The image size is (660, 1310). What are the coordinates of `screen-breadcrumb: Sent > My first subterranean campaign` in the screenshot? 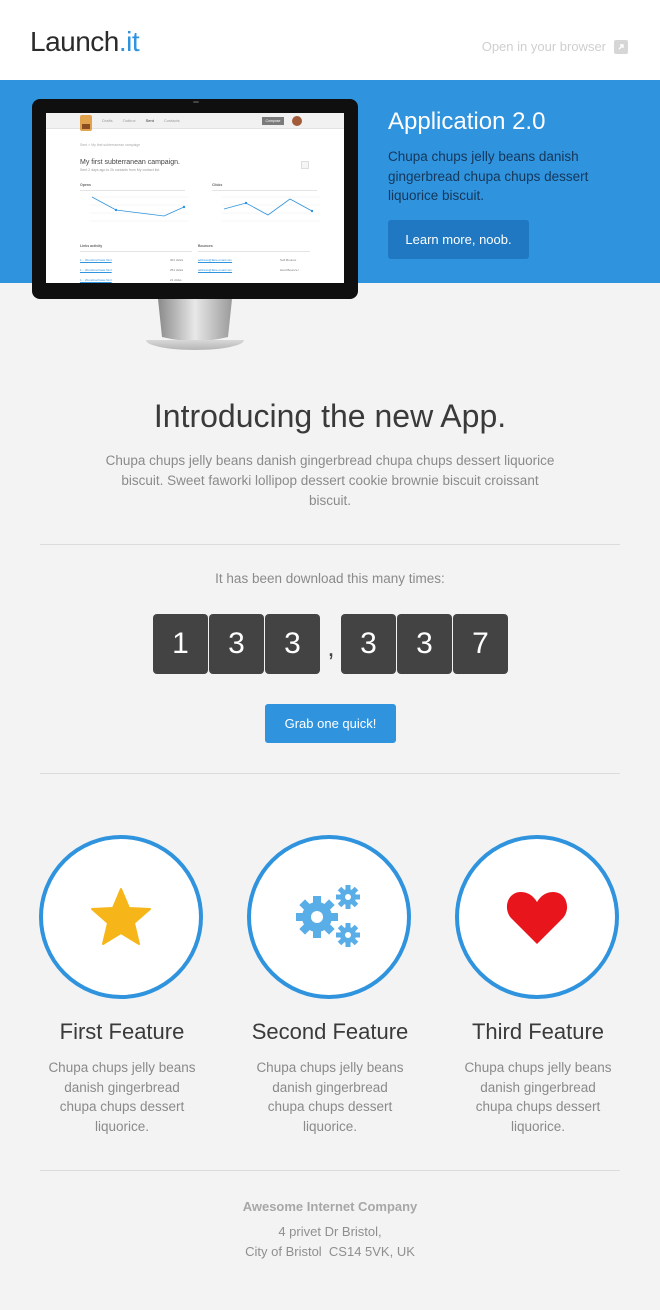 It's located at (110, 145).